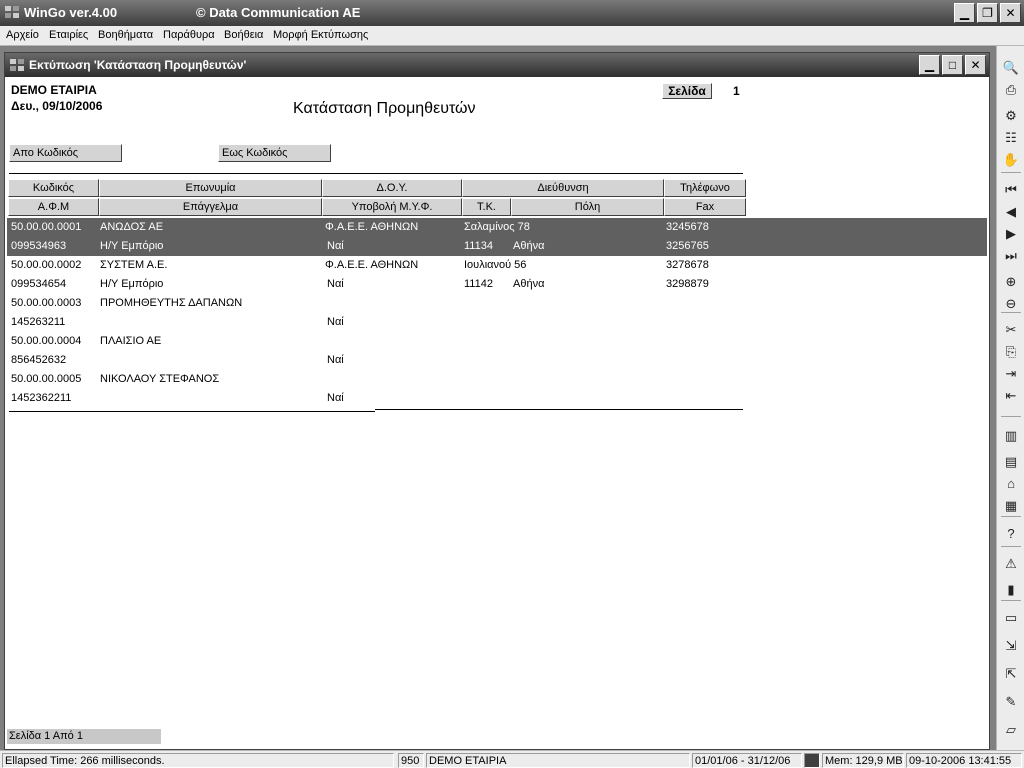  I want to click on table-row: 50.00.00.0003 ΠΡΟΜΗΘΕΥΤΗΣ ΔΑΠΑΝΩΝ, so click(497, 303).